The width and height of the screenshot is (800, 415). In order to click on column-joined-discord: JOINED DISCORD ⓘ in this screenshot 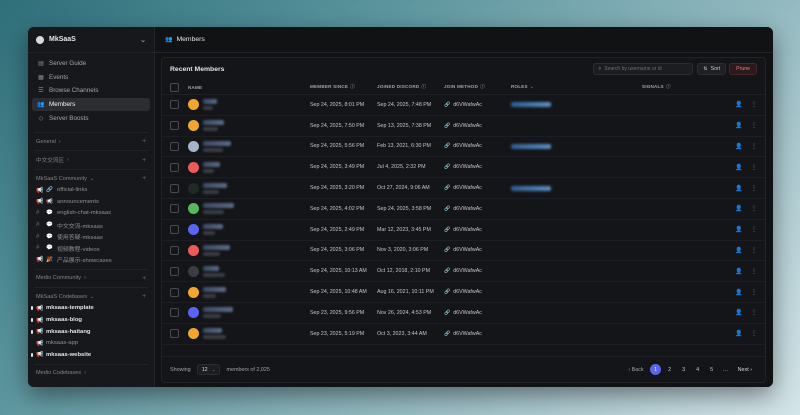, I will do `click(410, 87)`.